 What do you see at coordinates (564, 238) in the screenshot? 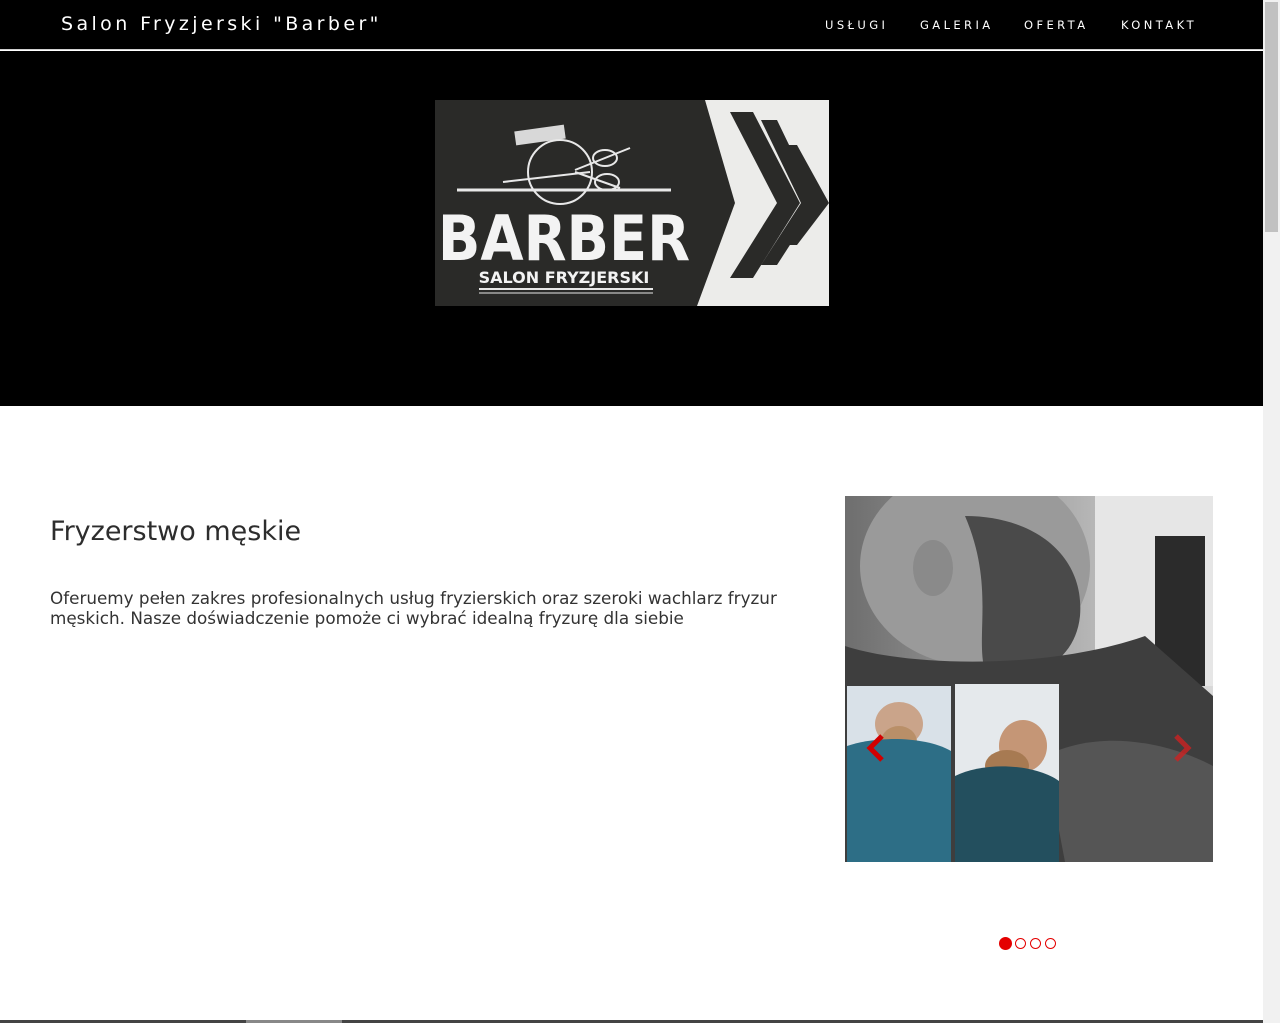
I see `logo-title: BARBER` at bounding box center [564, 238].